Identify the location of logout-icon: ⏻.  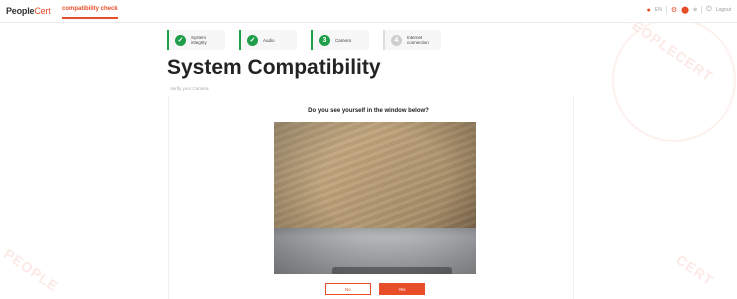
(709, 10).